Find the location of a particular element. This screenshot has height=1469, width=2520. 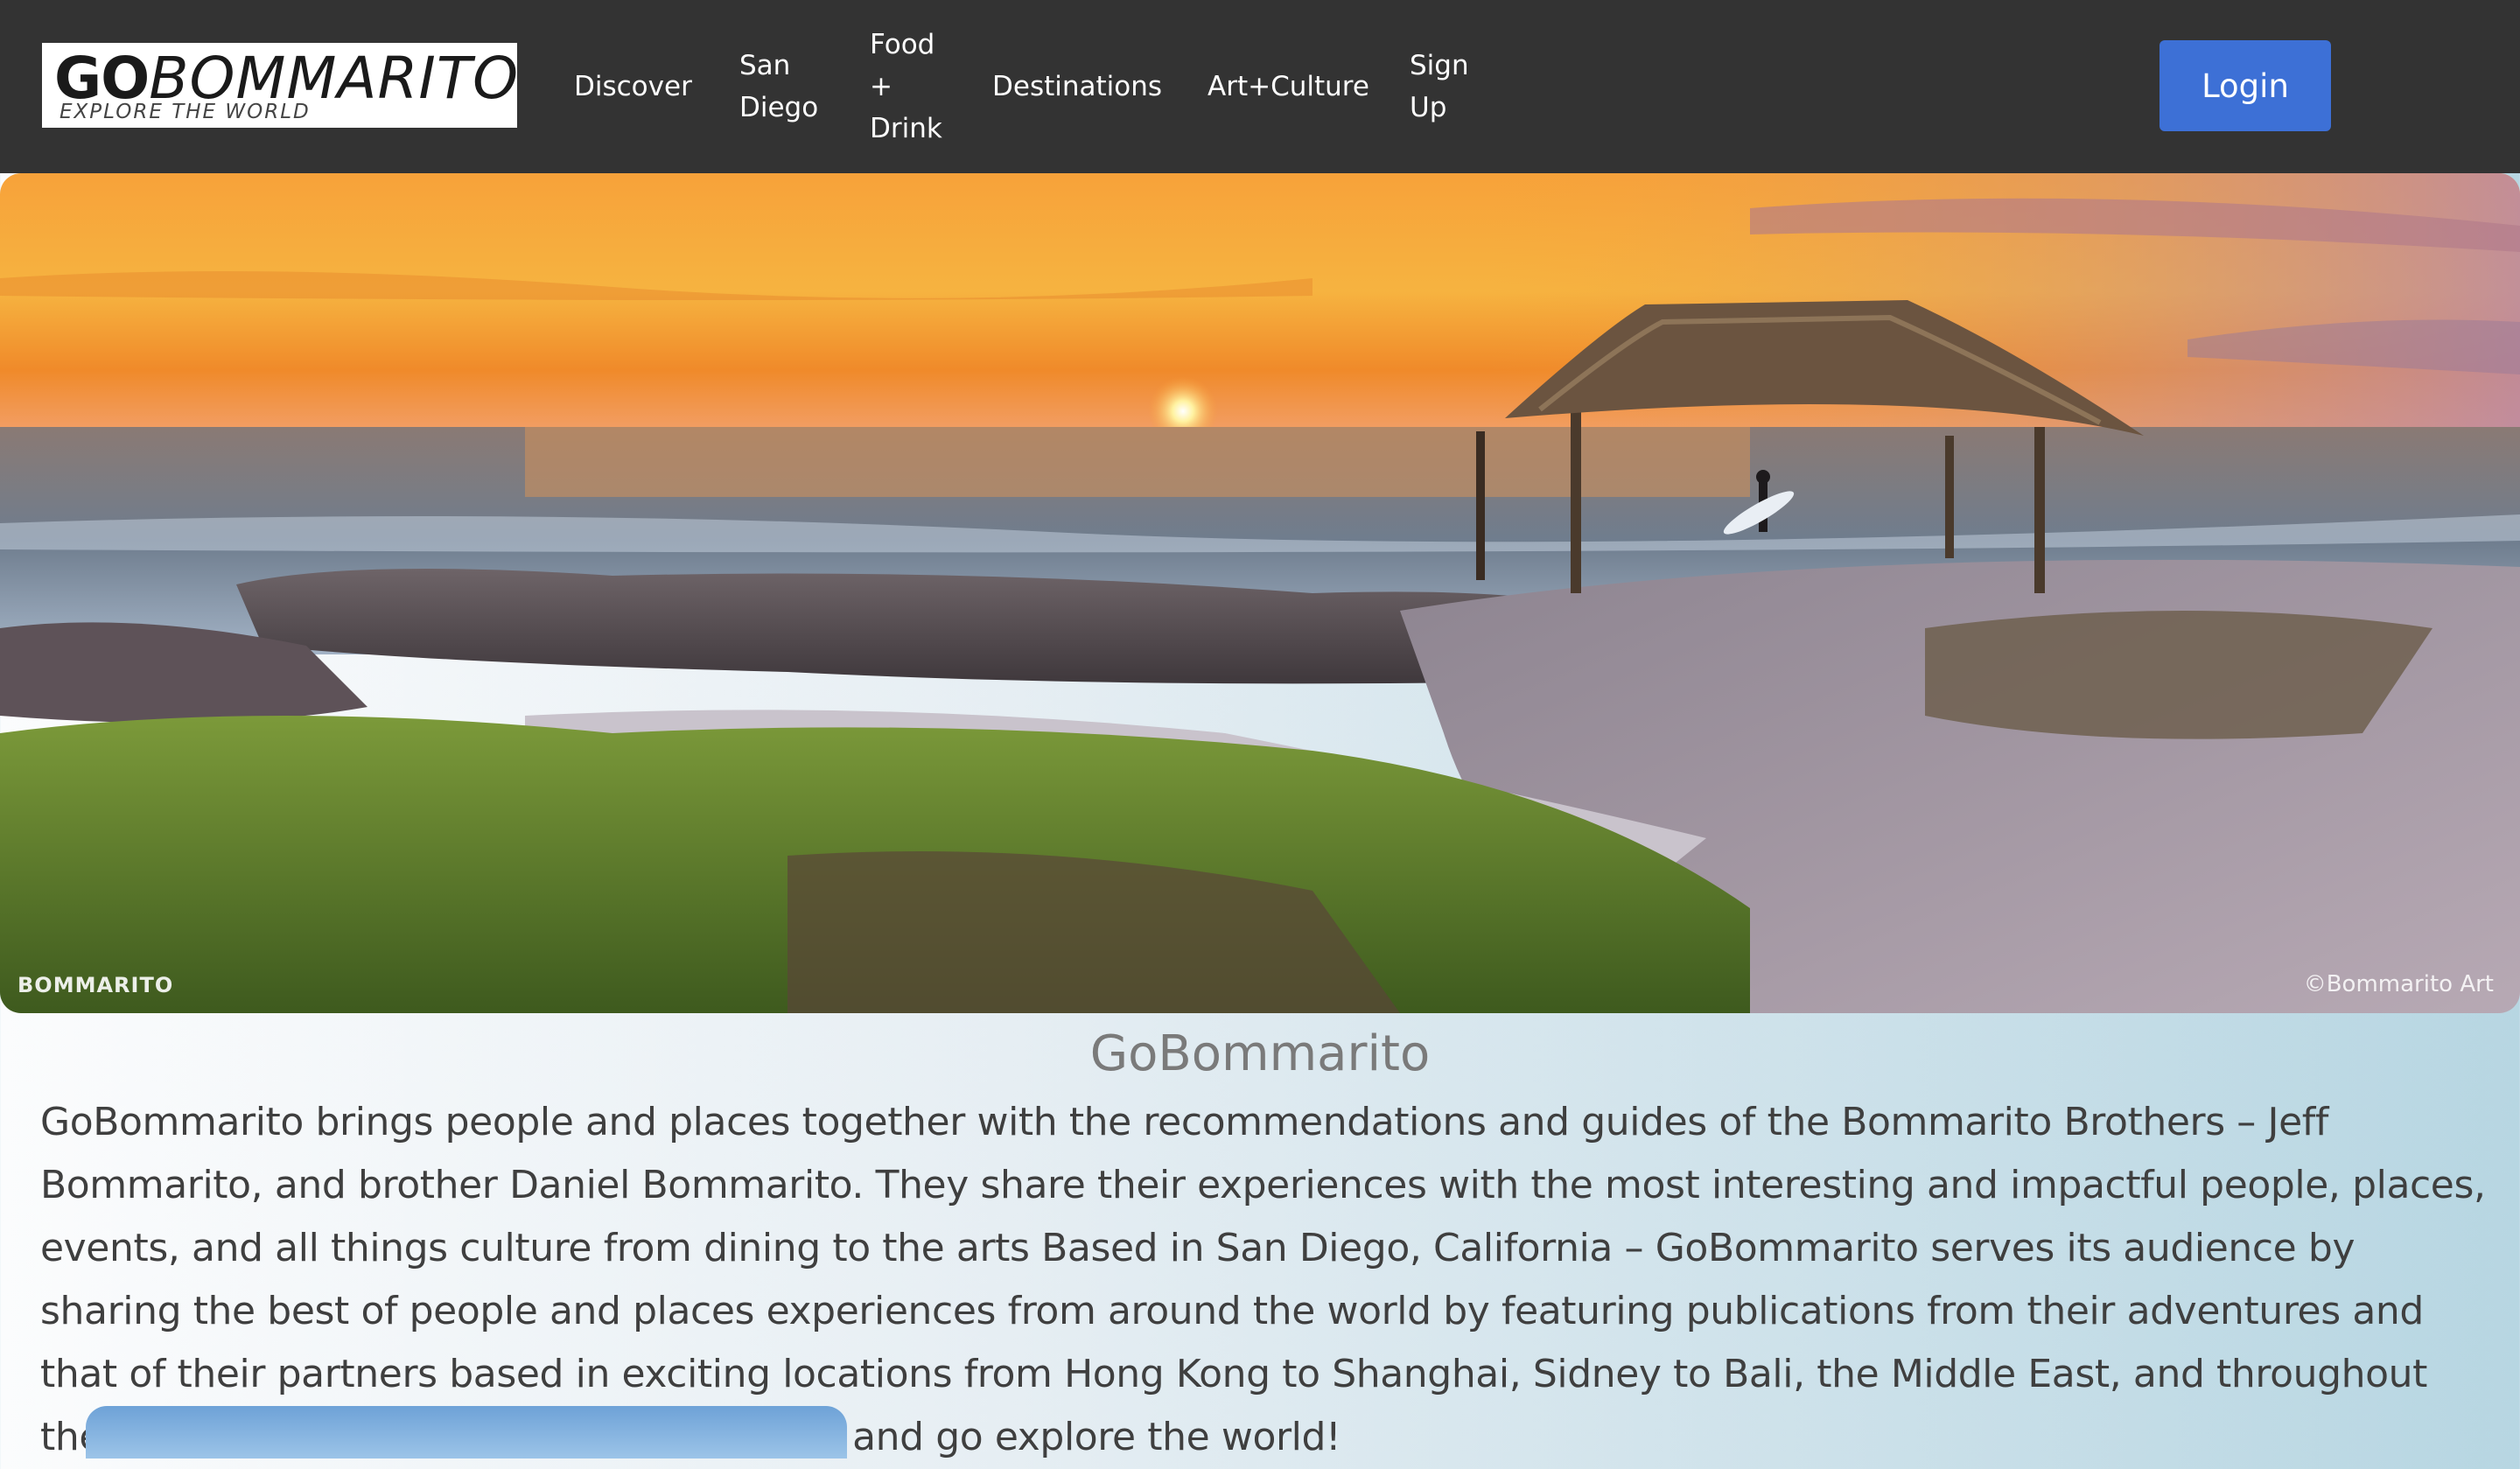

logo-tagline: EXPLORE THE WORLD is located at coordinates (185, 112).